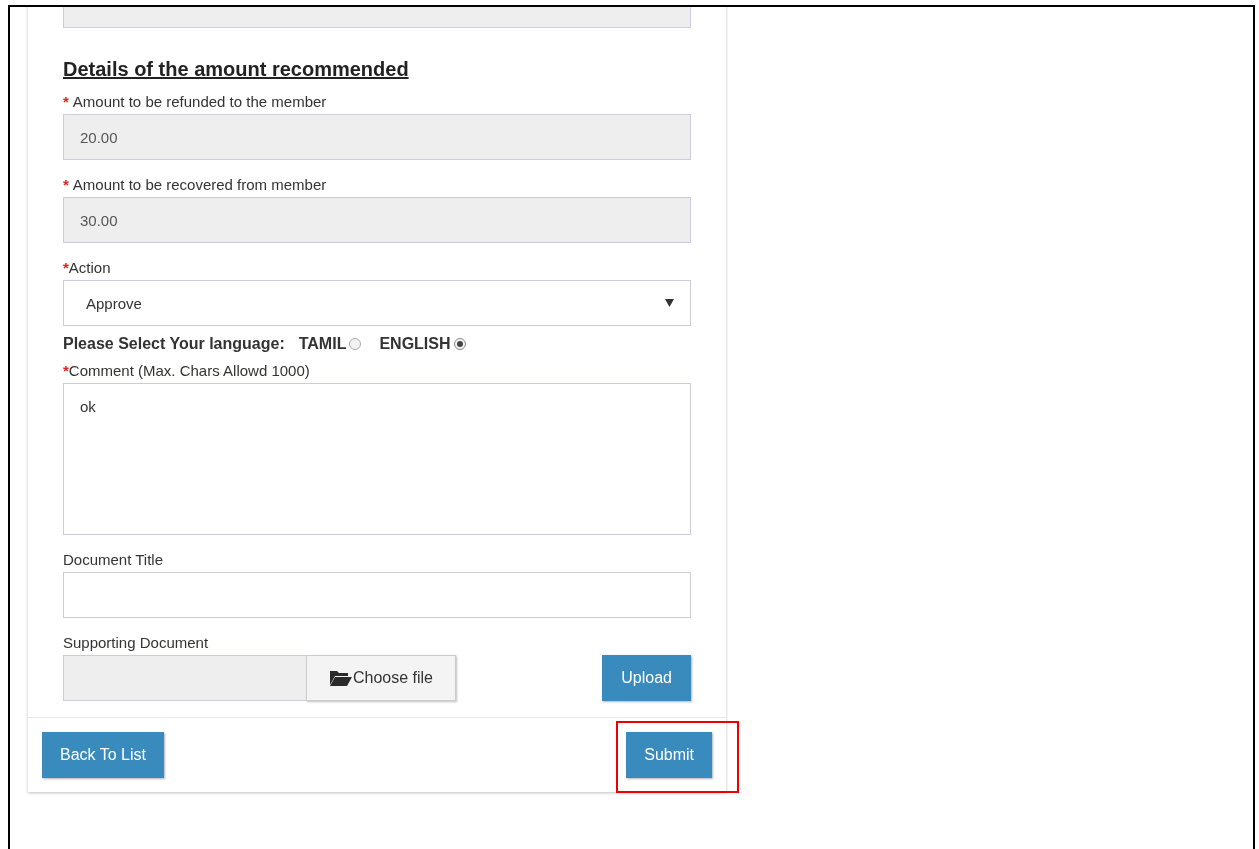 This screenshot has width=1259, height=849. Describe the element at coordinates (669, 755) in the screenshot. I see `form-button: Submit` at that location.